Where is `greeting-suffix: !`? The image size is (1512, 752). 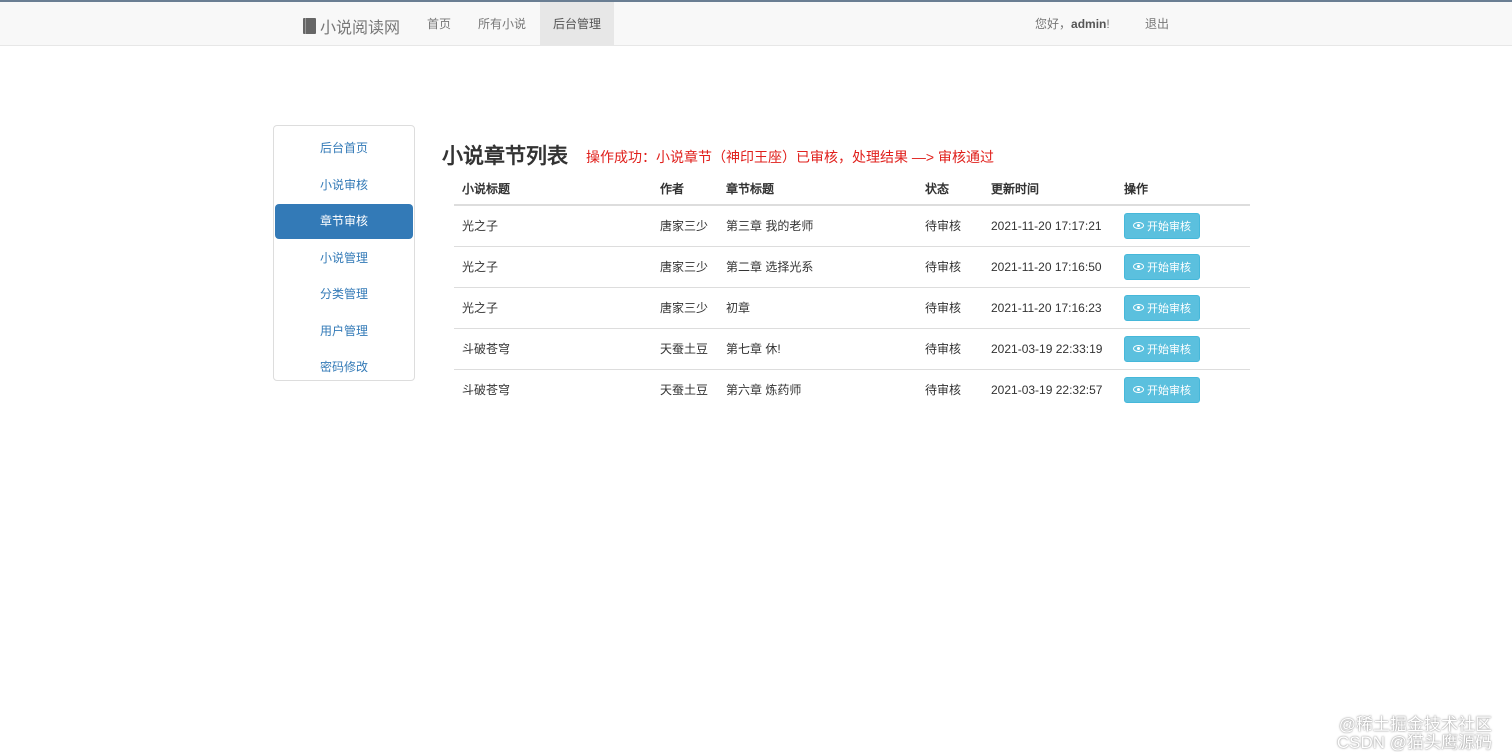 greeting-suffix: ! is located at coordinates (1108, 24).